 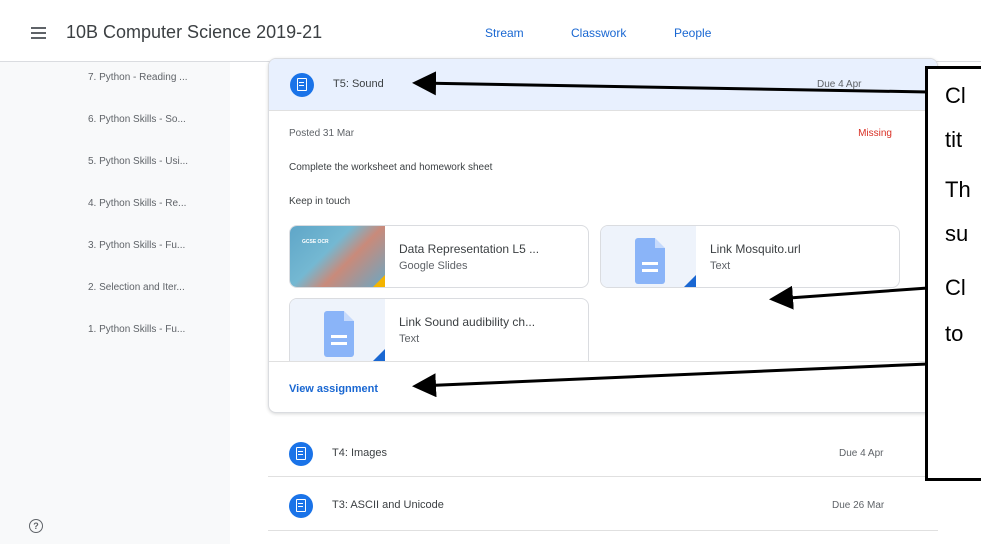 I want to click on callout-line-3: Th, so click(x=958, y=189).